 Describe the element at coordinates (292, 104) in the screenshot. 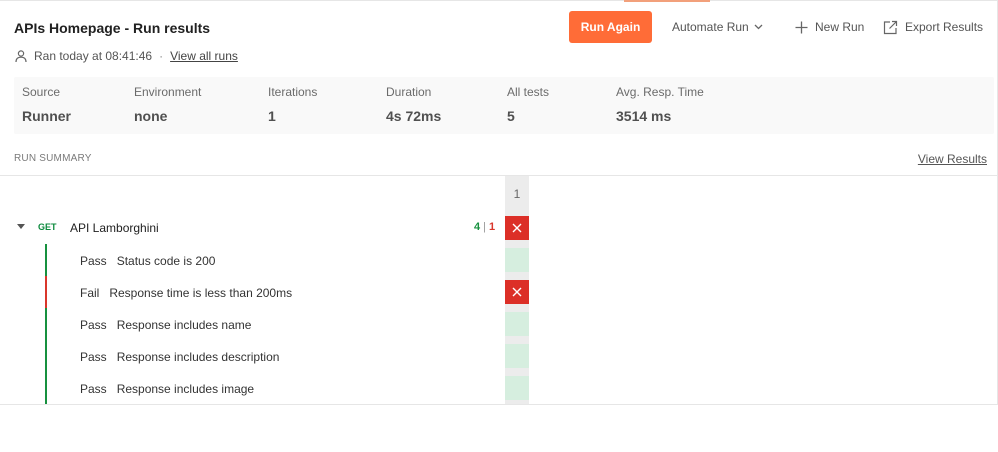

I see `stat-iterations: Iterations 1` at that location.